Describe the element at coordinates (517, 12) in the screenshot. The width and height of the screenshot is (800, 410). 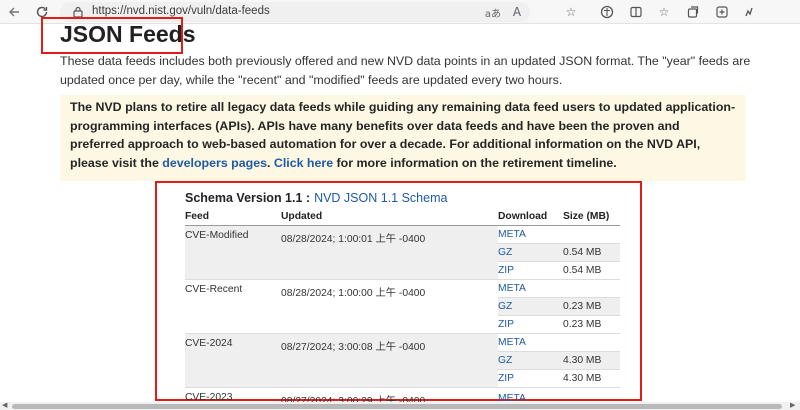
I see `text-size-icon: A` at that location.